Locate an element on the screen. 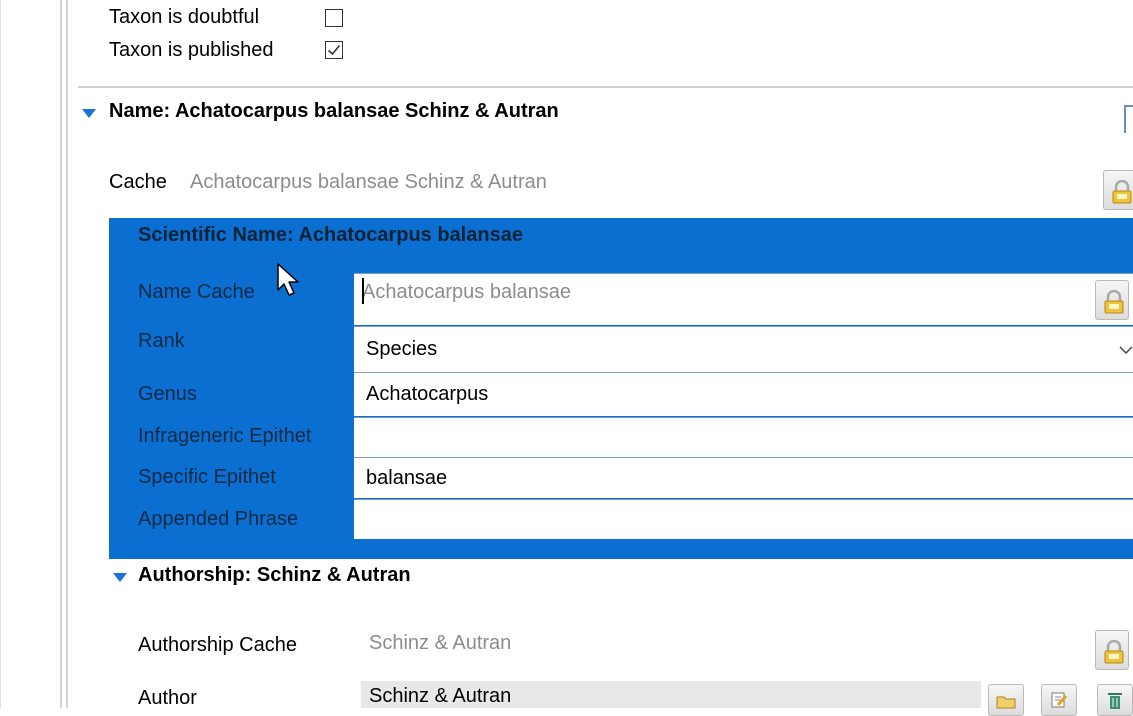 This screenshot has height=716, width=1133. taxon-published-checkbox is located at coordinates (334, 50).